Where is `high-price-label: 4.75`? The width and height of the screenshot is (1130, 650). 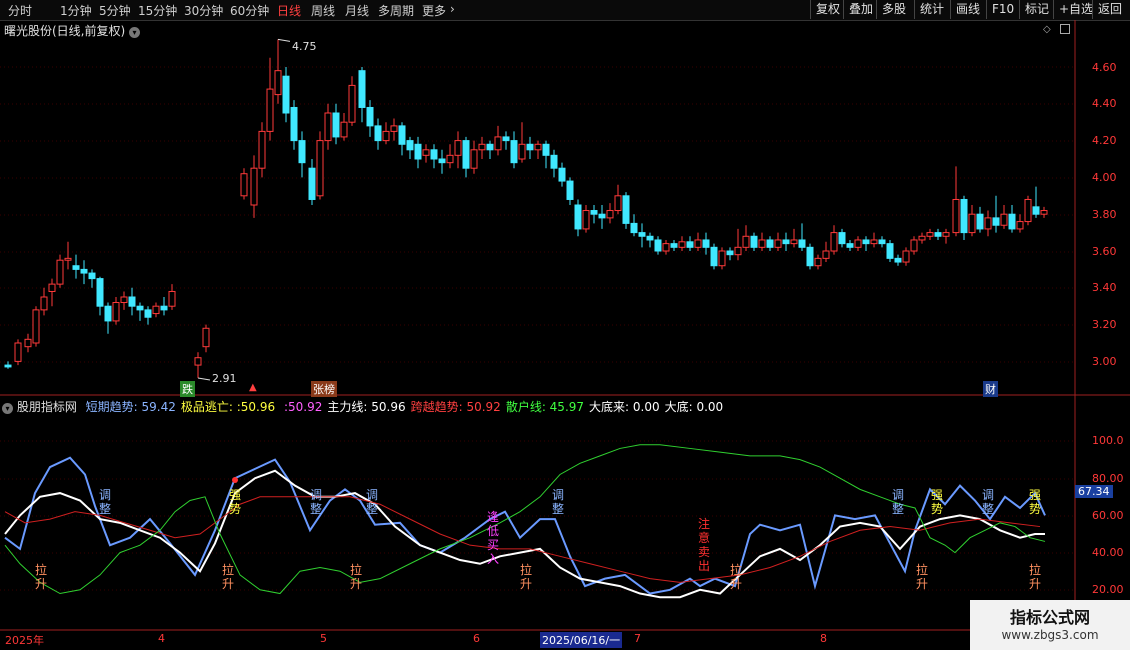 high-price-label: 4.75 is located at coordinates (304, 46).